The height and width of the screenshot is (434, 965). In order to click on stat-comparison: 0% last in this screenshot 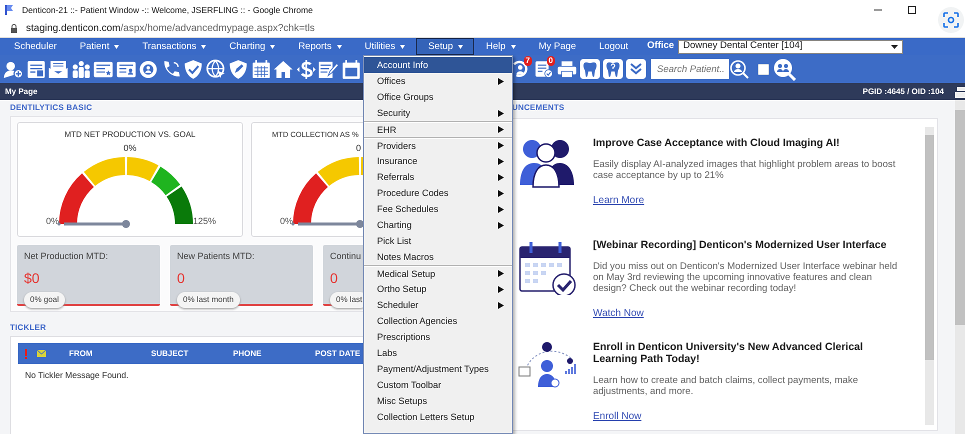, I will do `click(346, 300)`.